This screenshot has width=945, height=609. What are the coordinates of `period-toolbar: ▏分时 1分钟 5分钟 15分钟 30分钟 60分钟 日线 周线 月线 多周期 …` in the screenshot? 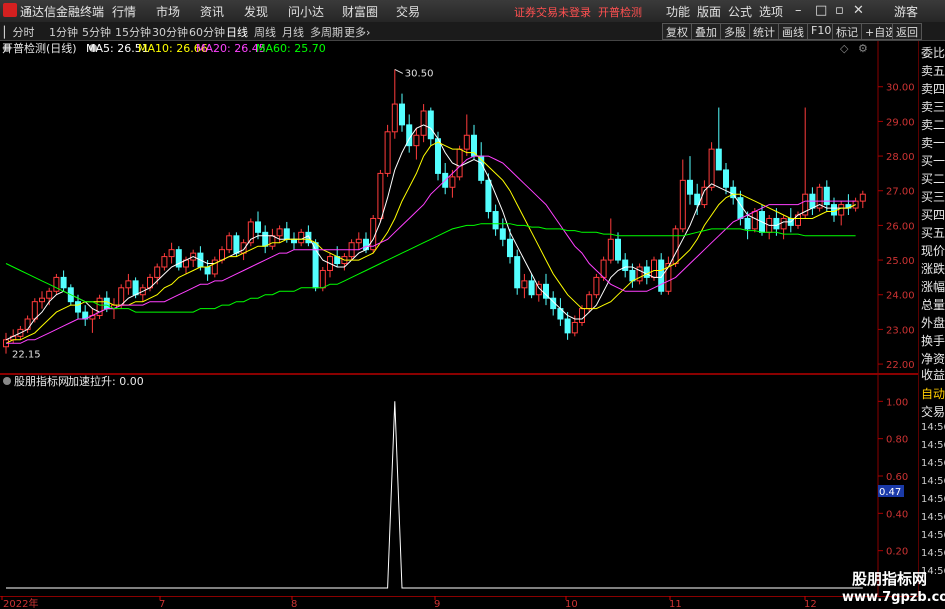 It's located at (472, 31).